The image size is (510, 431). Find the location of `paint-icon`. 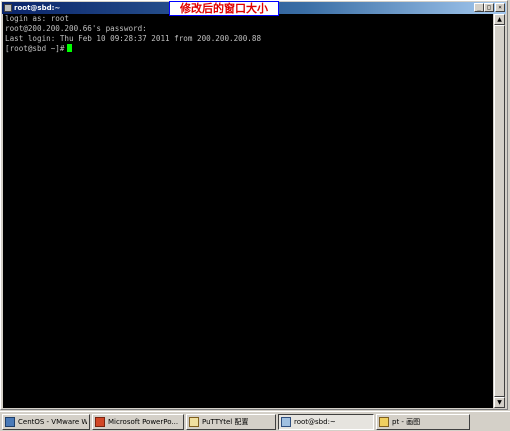

paint-icon is located at coordinates (384, 421).